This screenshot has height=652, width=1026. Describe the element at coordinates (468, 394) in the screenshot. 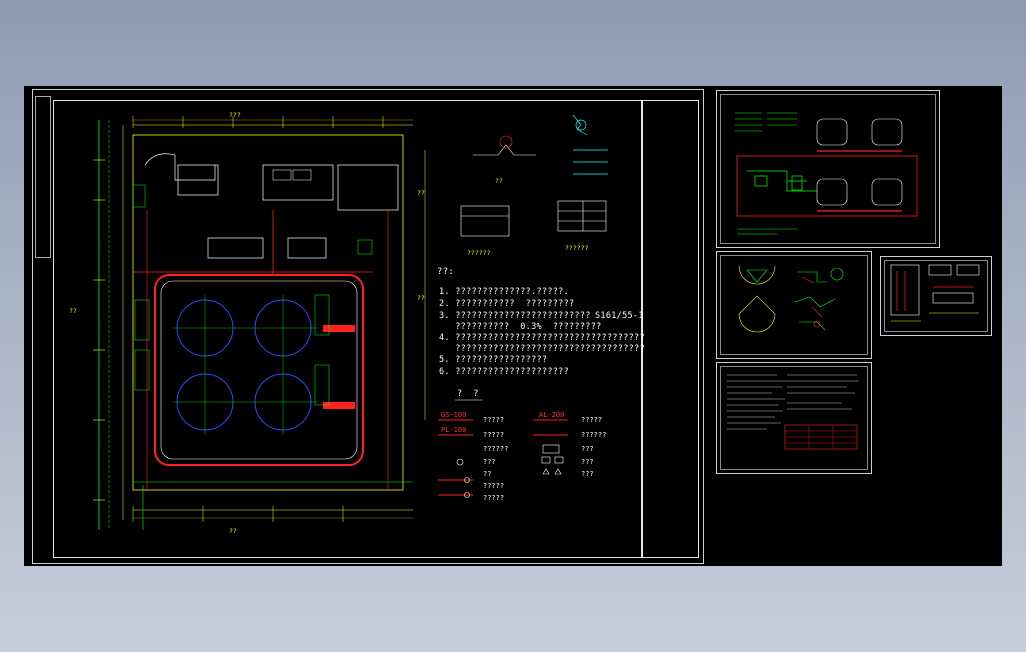

I see `legend-heading: ? ?` at that location.